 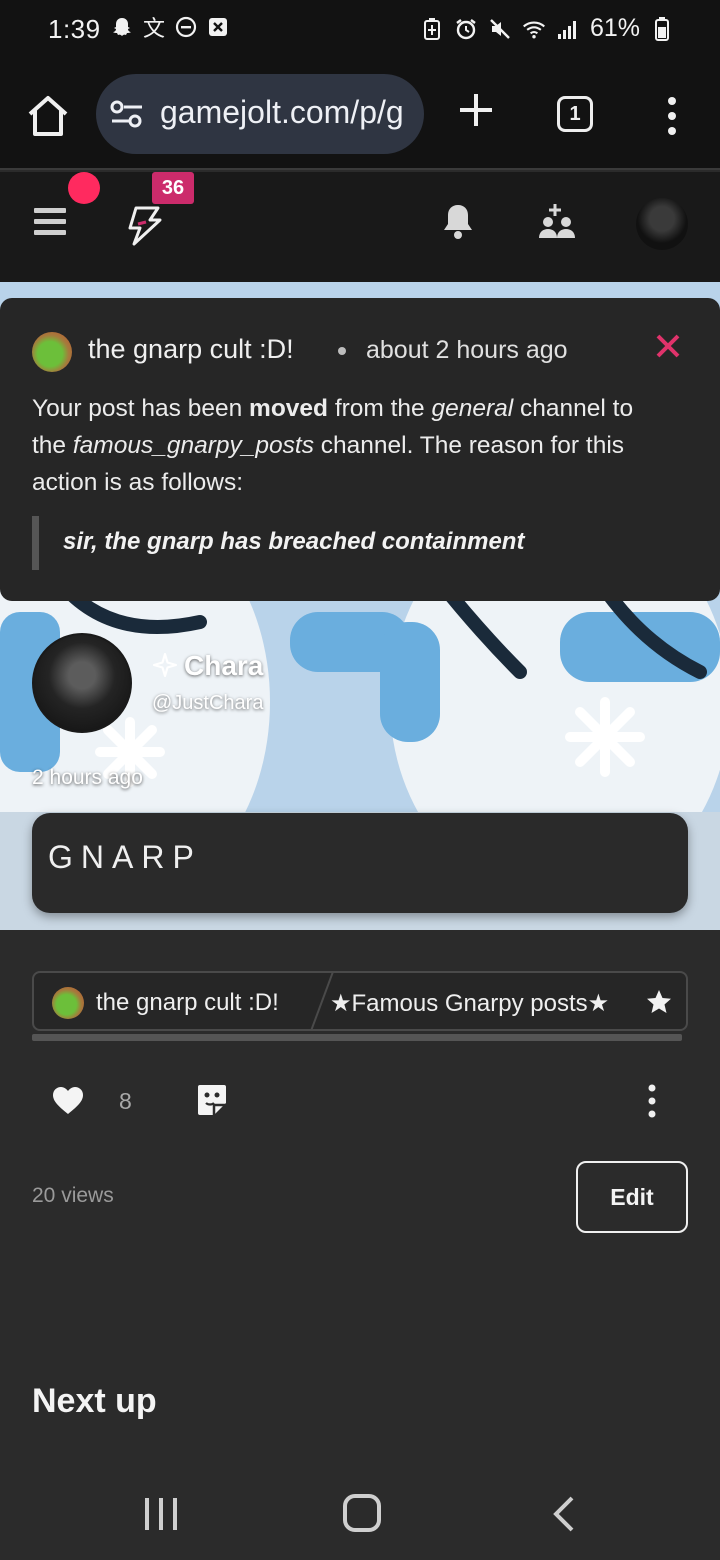 I want to click on post-more-button, so click(x=652, y=1101).